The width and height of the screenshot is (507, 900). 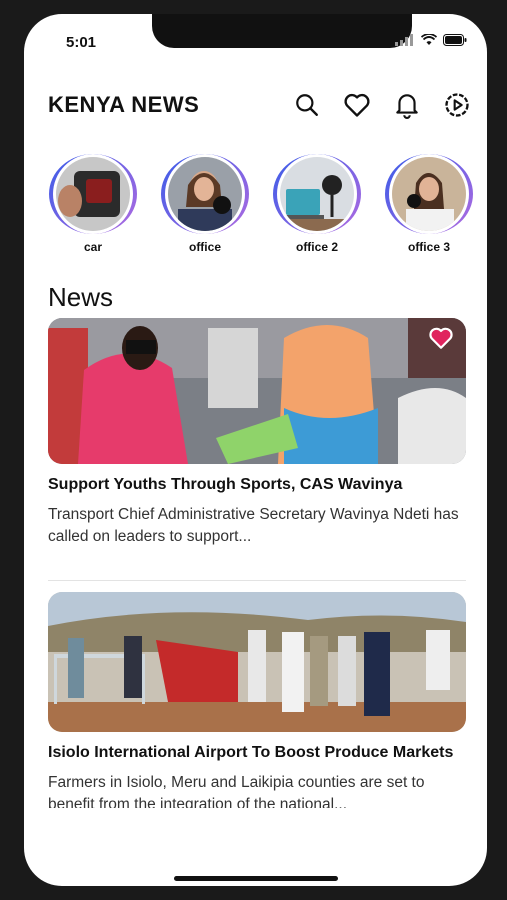 What do you see at coordinates (455, 40) in the screenshot?
I see `battery-icon` at bounding box center [455, 40].